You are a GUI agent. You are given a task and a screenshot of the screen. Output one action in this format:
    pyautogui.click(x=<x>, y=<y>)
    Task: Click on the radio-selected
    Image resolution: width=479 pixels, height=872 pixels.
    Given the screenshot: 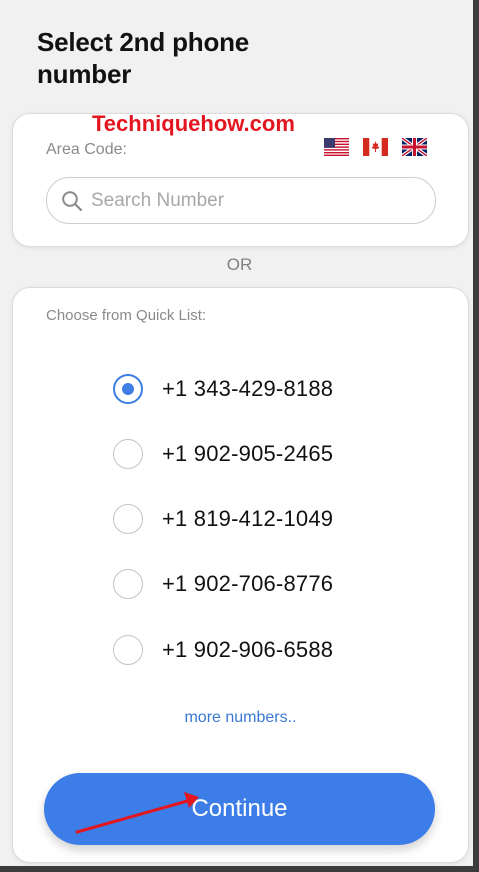 What is the action you would take?
    pyautogui.click(x=128, y=389)
    